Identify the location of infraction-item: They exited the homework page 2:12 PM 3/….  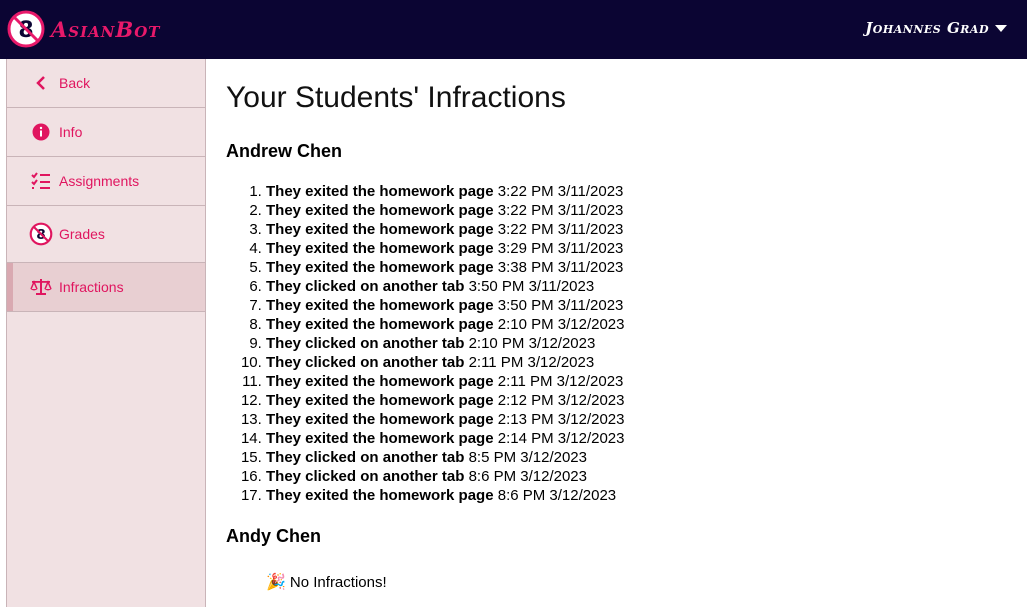
(641, 400).